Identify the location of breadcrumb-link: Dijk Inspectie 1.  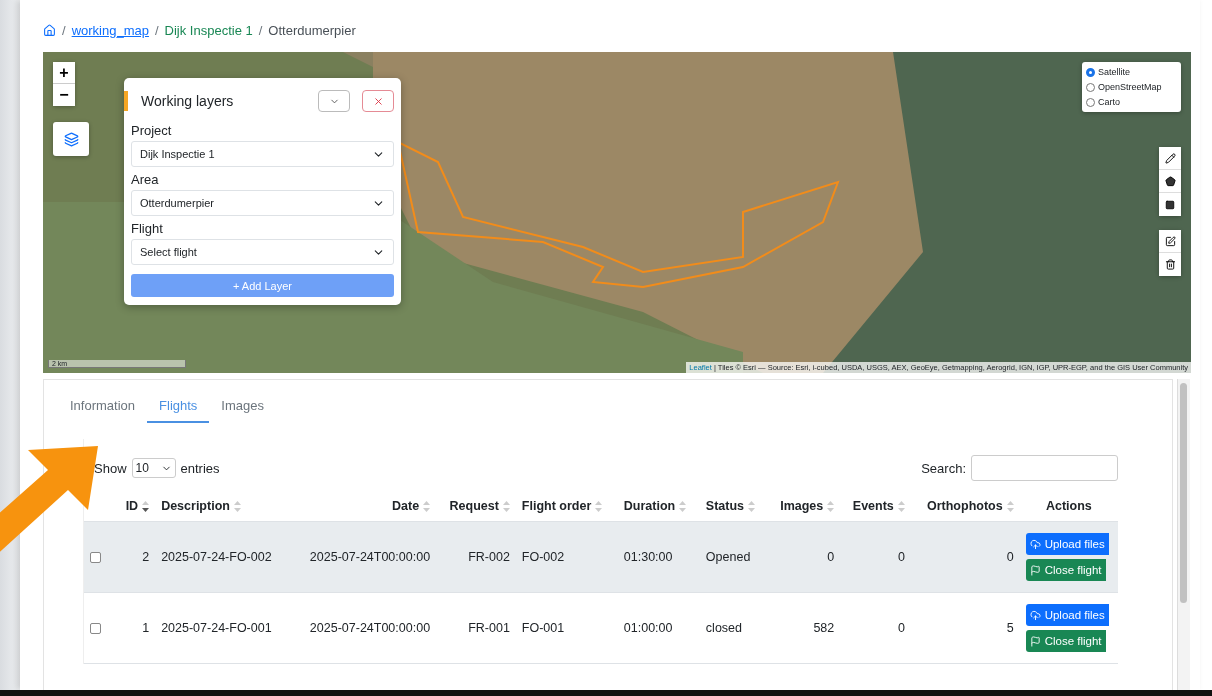
(208, 30).